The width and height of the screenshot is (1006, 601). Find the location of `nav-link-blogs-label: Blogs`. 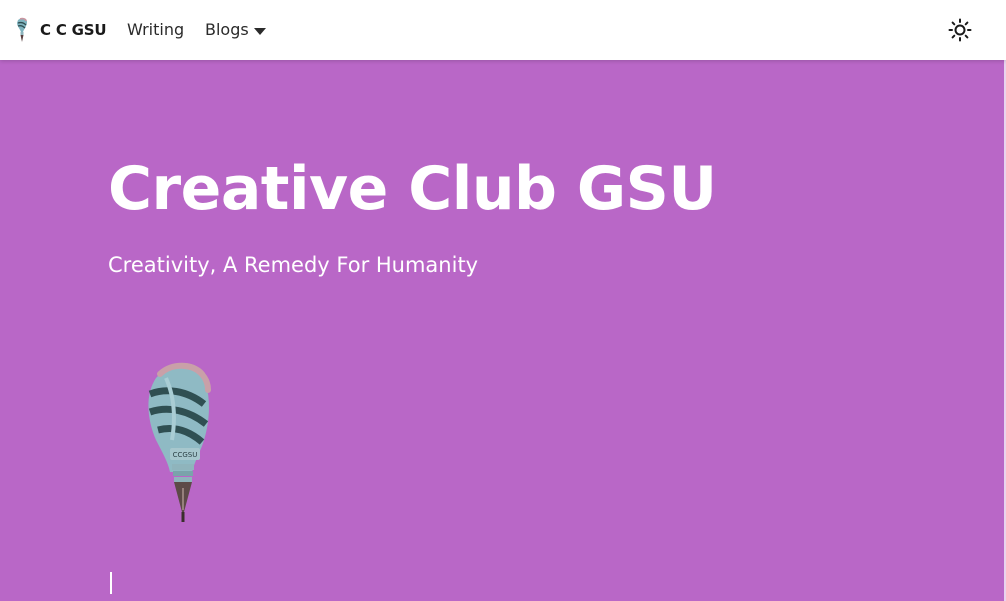

nav-link-blogs-label: Blogs is located at coordinates (227, 29).